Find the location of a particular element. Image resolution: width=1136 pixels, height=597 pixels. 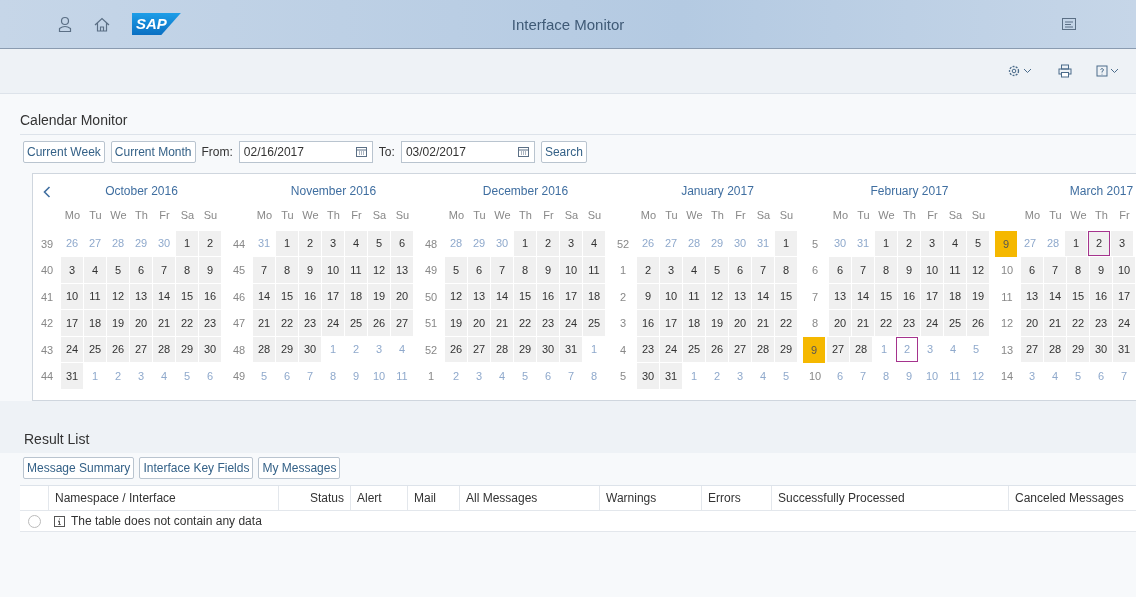

search-button: Search is located at coordinates (563, 152).